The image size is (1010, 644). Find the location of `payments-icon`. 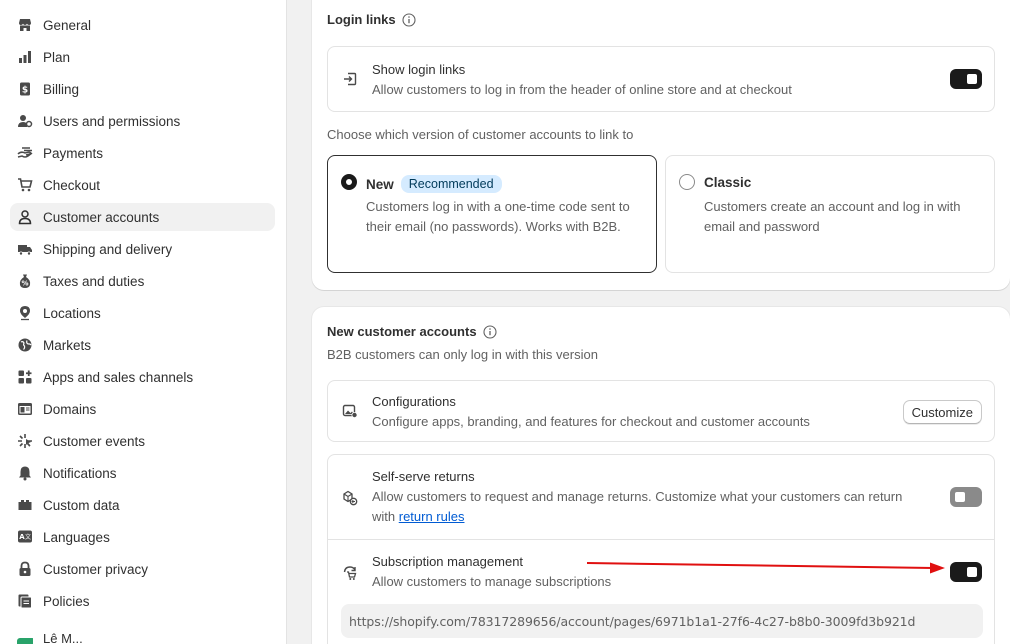

payments-icon is located at coordinates (25, 153).